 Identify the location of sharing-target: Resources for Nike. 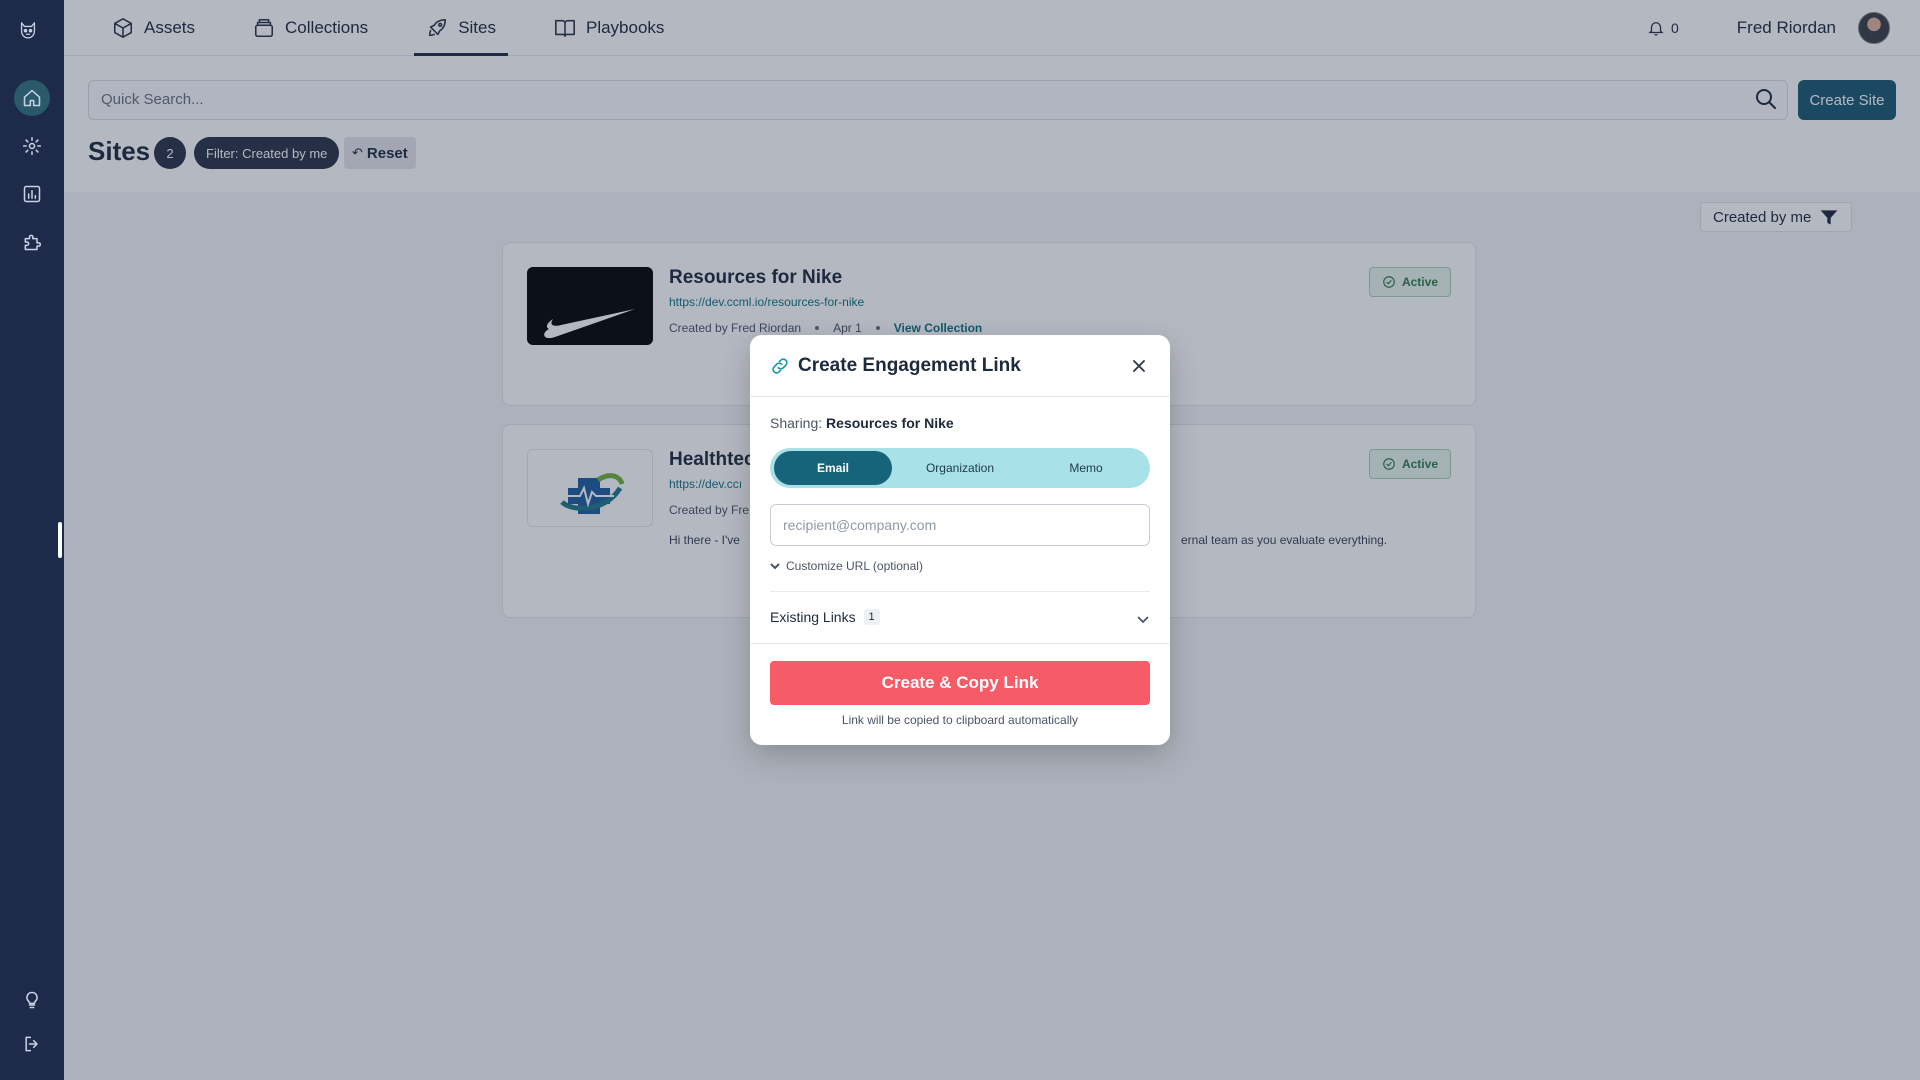
(890, 423).